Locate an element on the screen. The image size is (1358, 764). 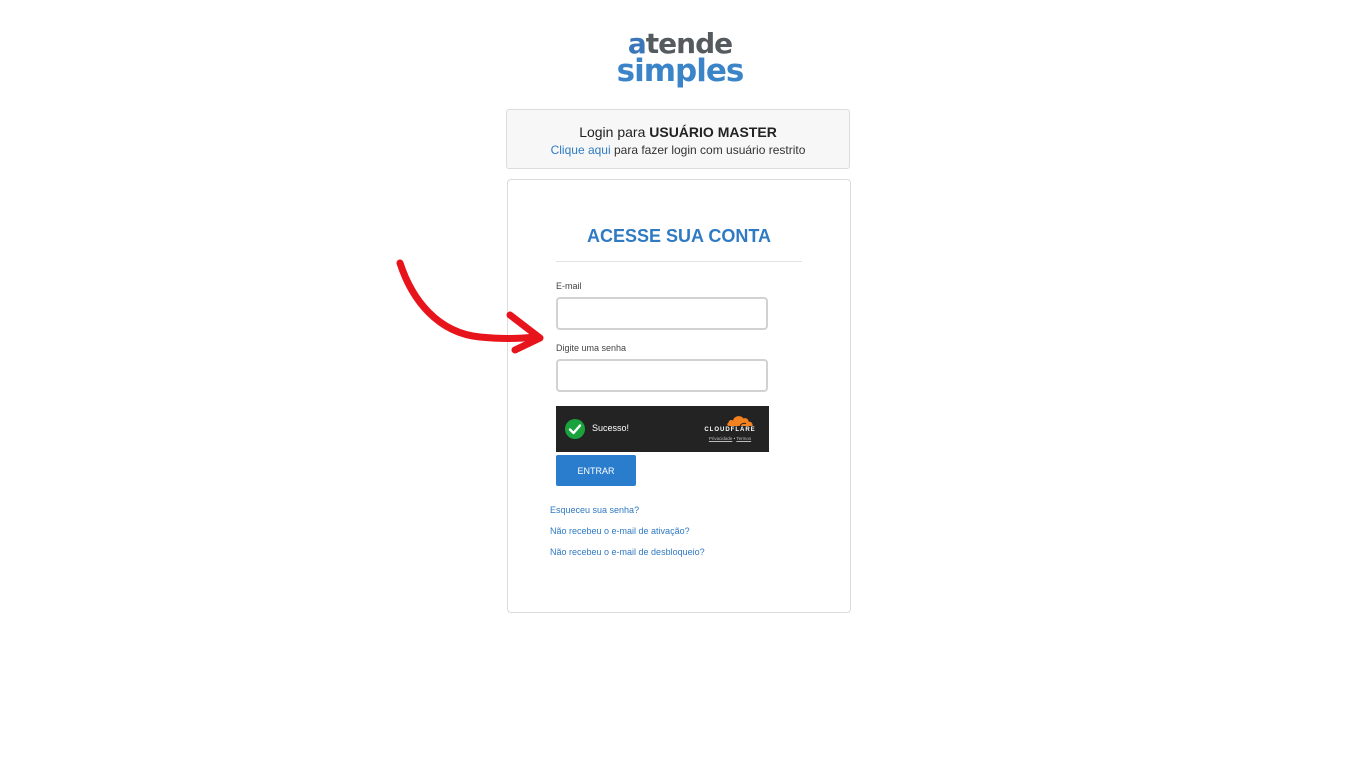
resend-activation-link: Não recebeu o e-mail de ativação? is located at coordinates (620, 531).